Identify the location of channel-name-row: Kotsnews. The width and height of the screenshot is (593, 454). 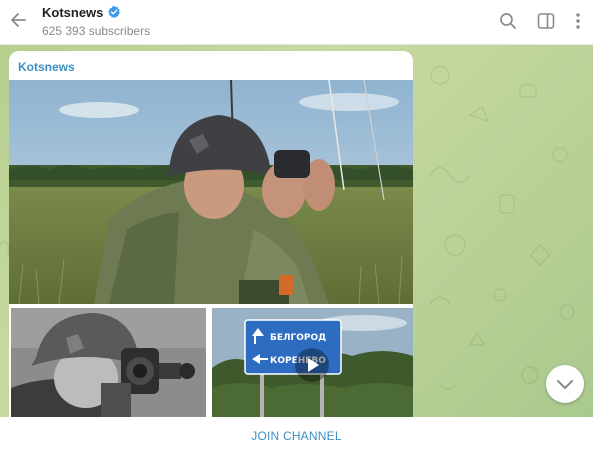
(96, 12).